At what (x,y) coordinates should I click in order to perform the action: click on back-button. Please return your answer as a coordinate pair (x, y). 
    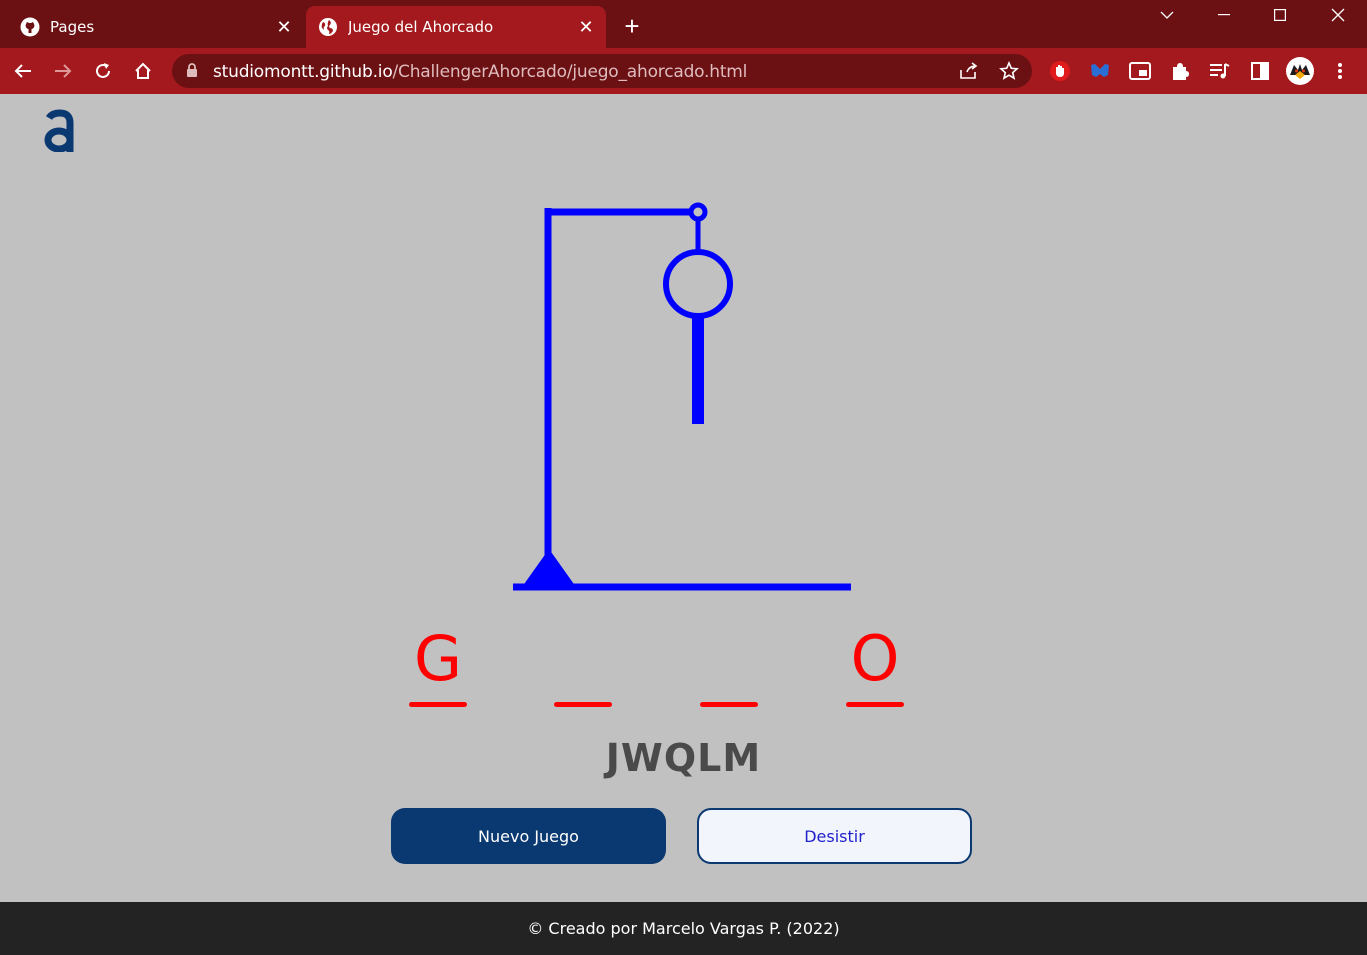
    Looking at the image, I should click on (23, 71).